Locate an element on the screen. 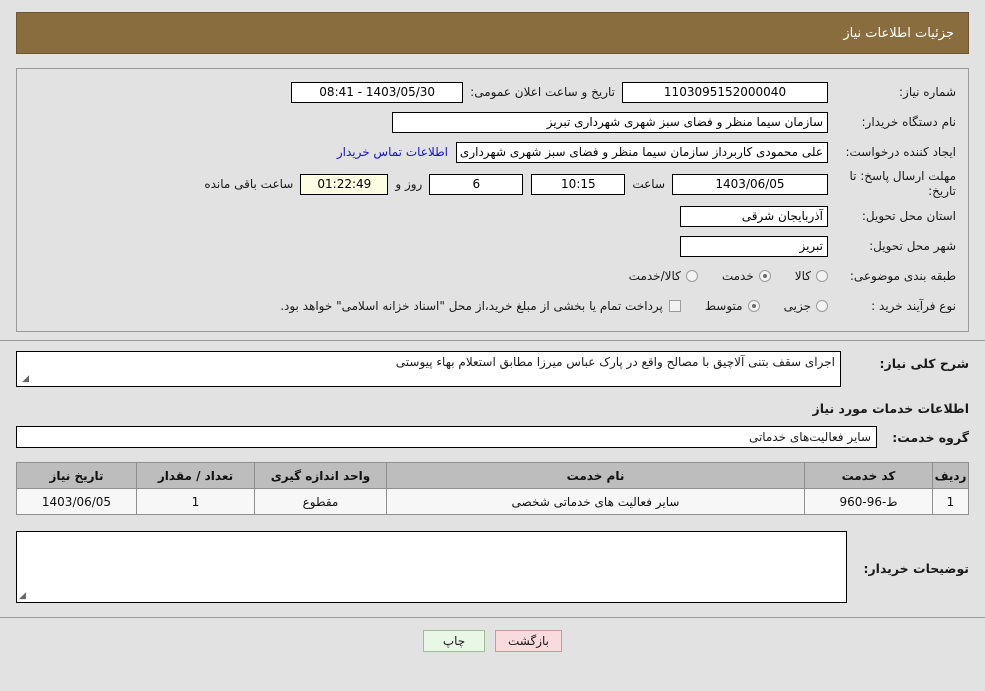  cell-code: ط-96-960 is located at coordinates (868, 501).